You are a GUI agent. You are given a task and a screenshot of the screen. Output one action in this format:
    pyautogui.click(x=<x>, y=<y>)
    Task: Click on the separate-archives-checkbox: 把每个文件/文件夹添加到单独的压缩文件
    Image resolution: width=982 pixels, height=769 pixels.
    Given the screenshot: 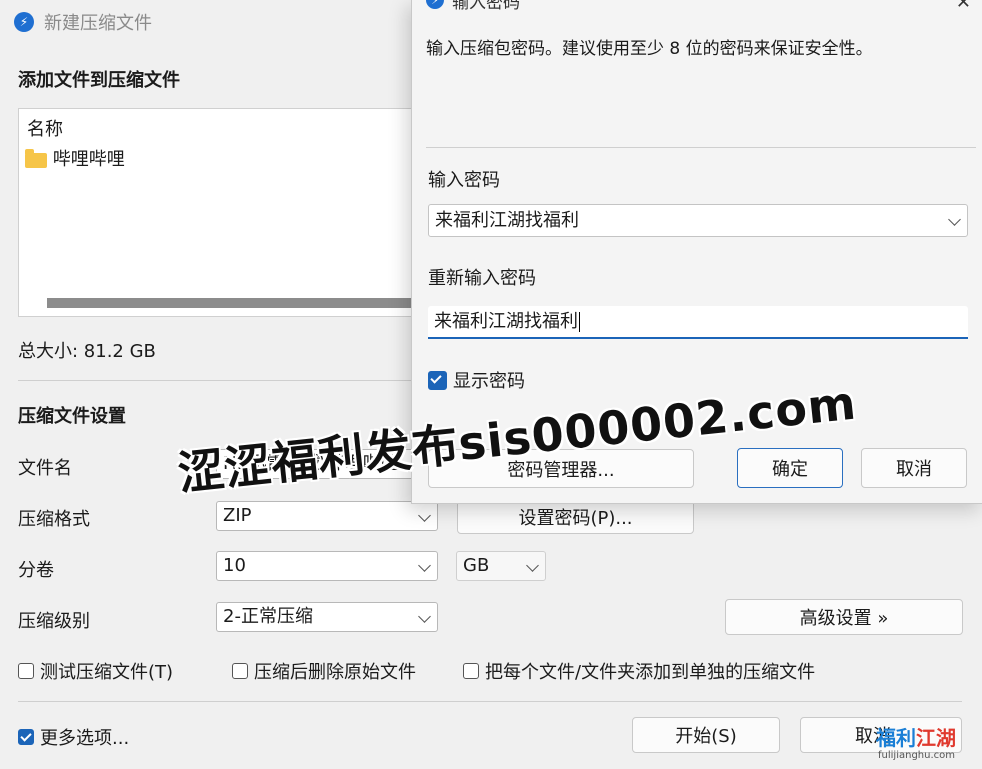 What is the action you would take?
    pyautogui.click(x=639, y=671)
    